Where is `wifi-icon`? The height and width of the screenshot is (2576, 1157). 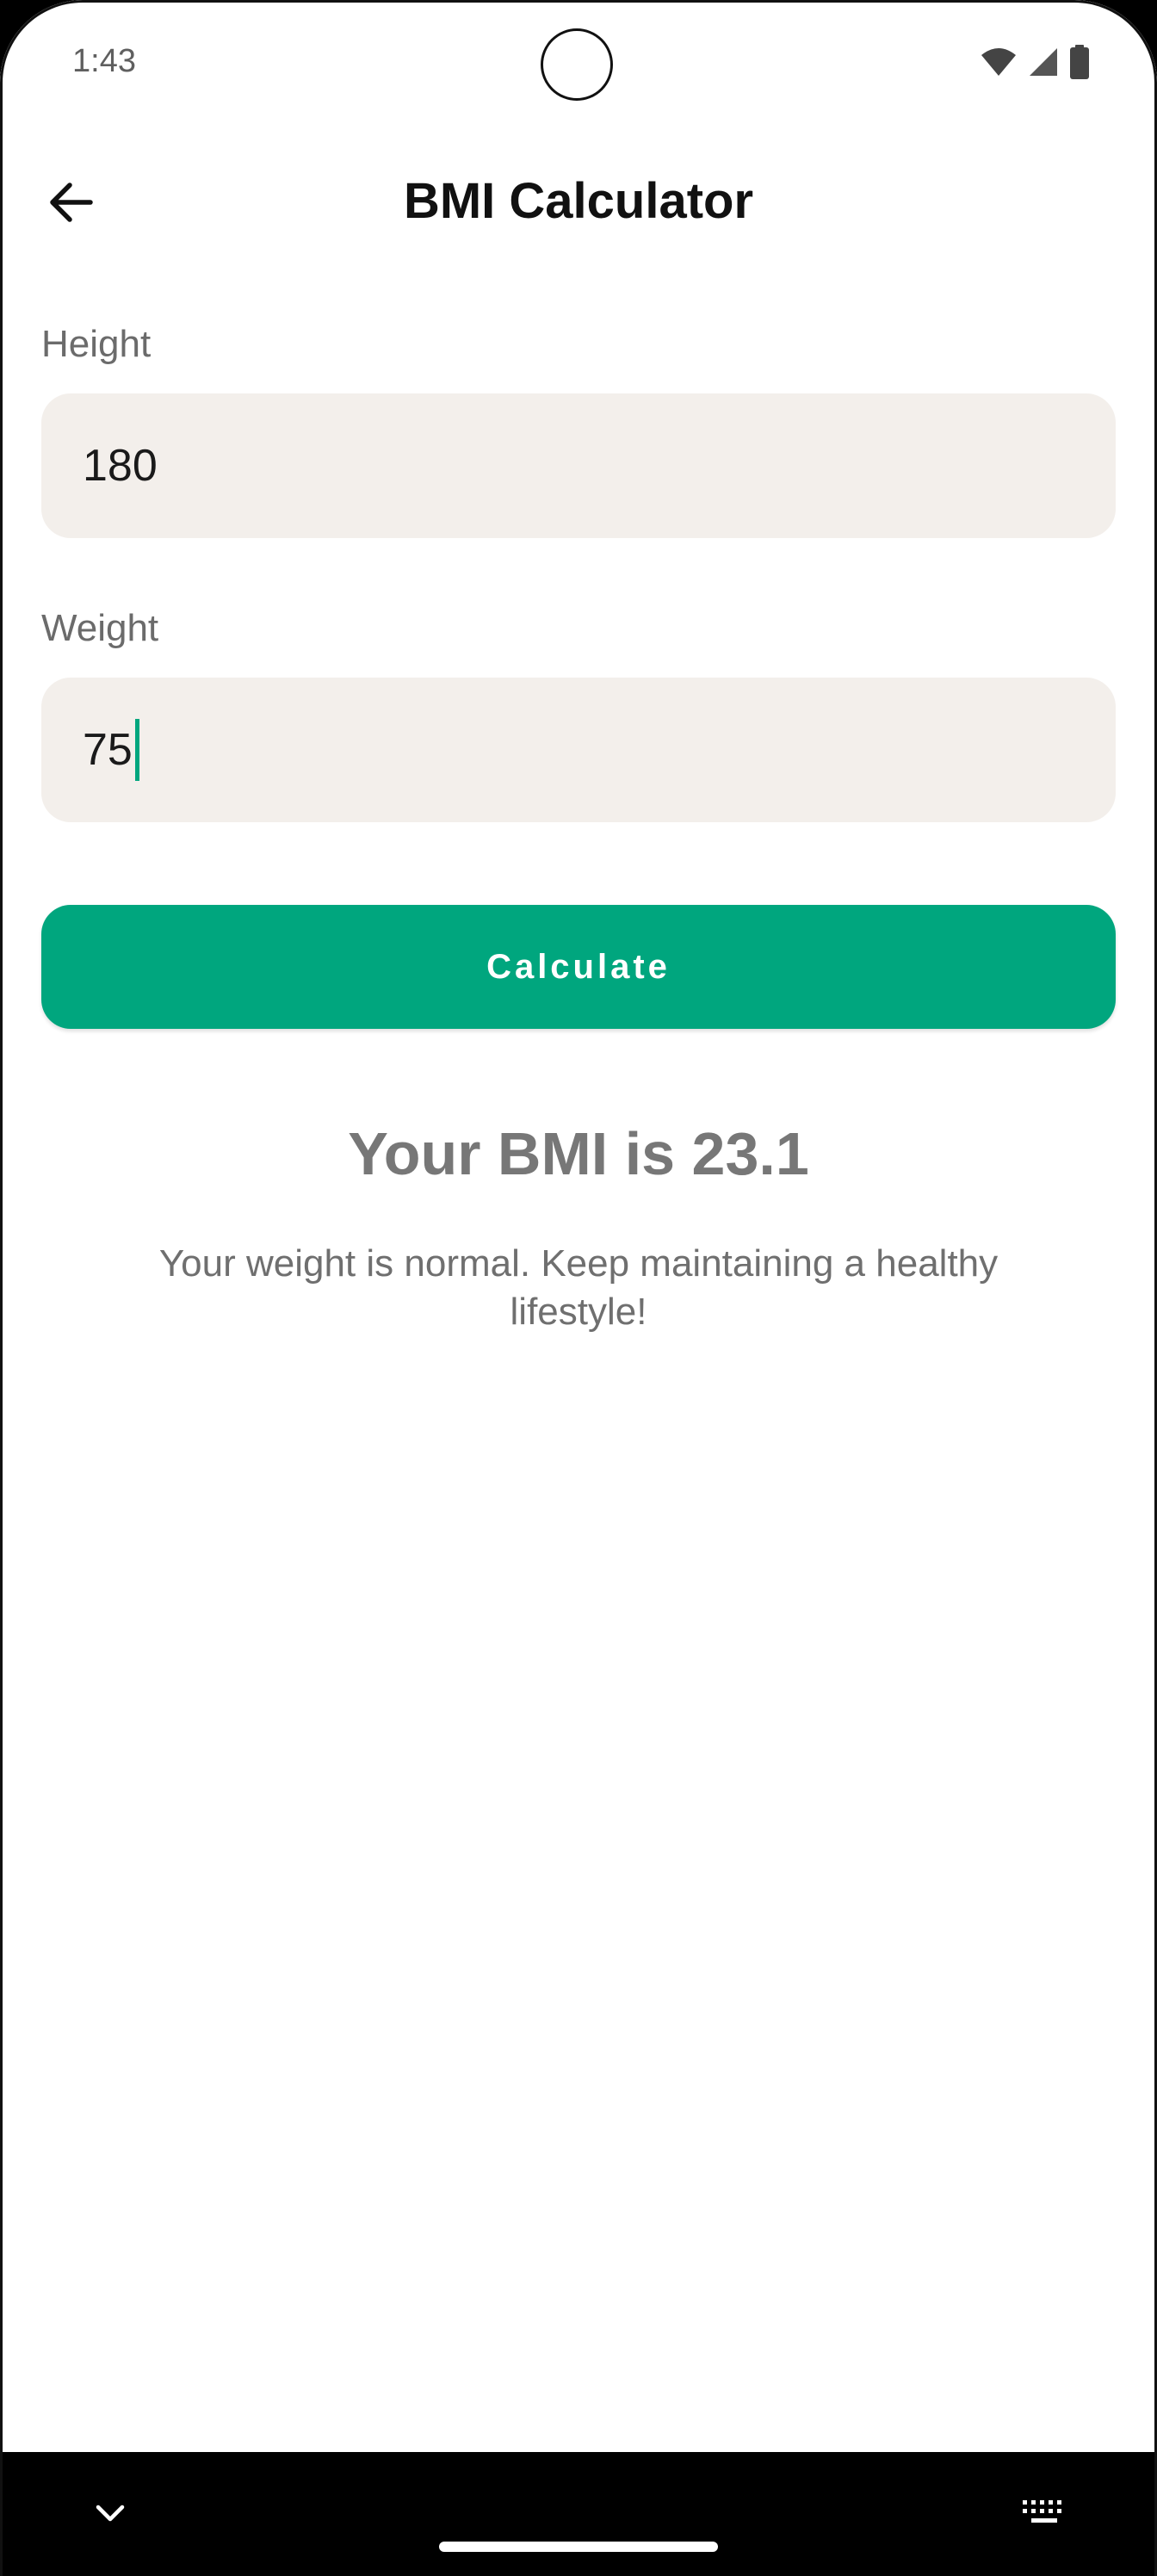 wifi-icon is located at coordinates (999, 64).